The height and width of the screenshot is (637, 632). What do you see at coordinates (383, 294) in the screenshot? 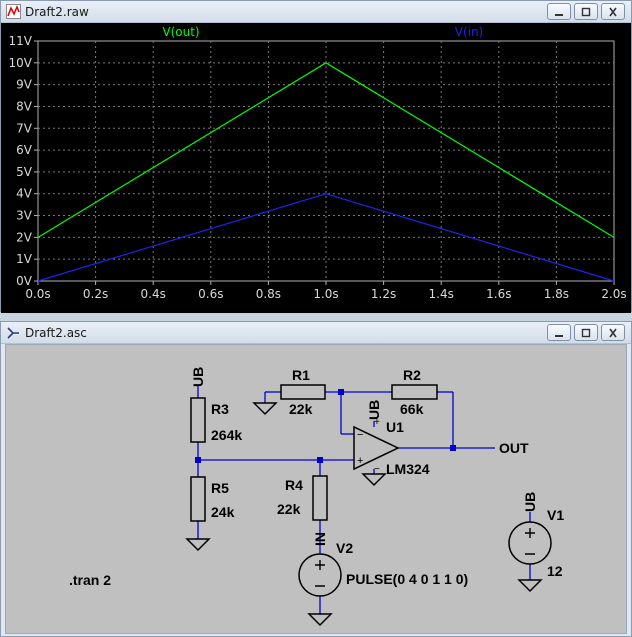
I see `x-tick-label: 1.2s` at bounding box center [383, 294].